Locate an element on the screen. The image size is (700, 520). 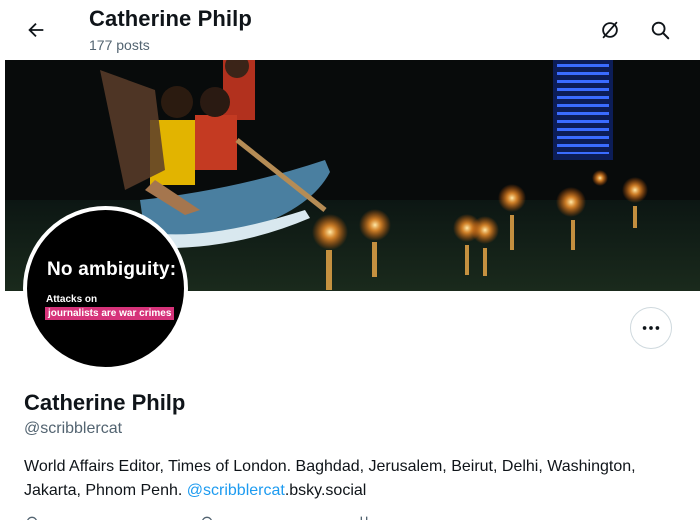
location-icon is located at coordinates (32, 518).